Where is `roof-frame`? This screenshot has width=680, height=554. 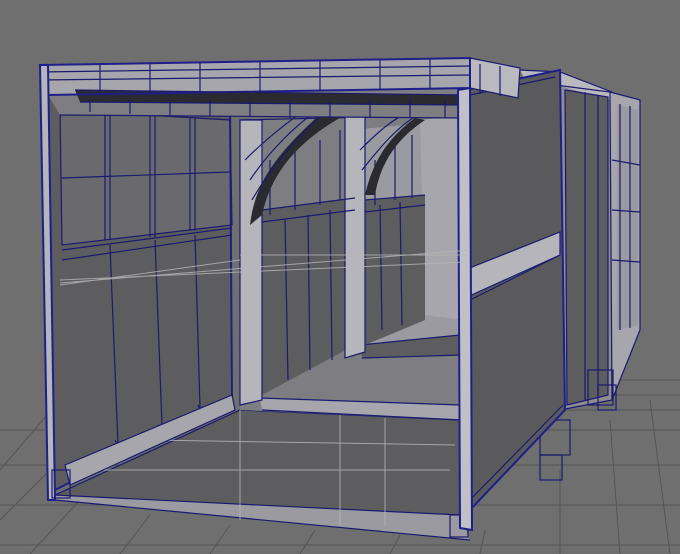
roof-frame is located at coordinates (279, 87).